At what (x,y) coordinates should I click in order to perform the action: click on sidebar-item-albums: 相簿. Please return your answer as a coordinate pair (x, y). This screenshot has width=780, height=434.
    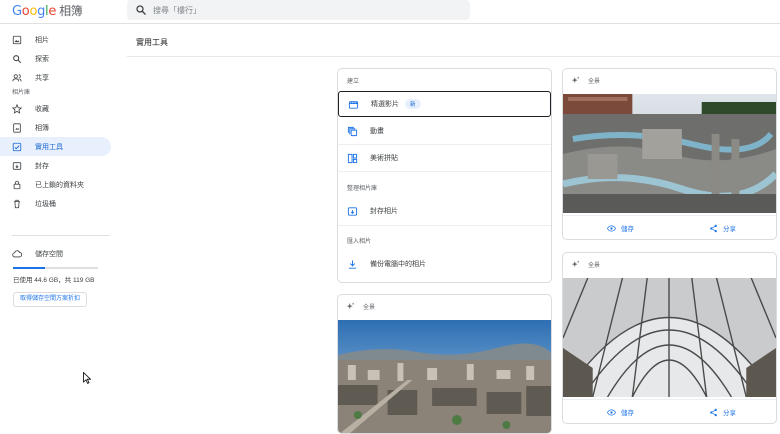
    Looking at the image, I should click on (60, 127).